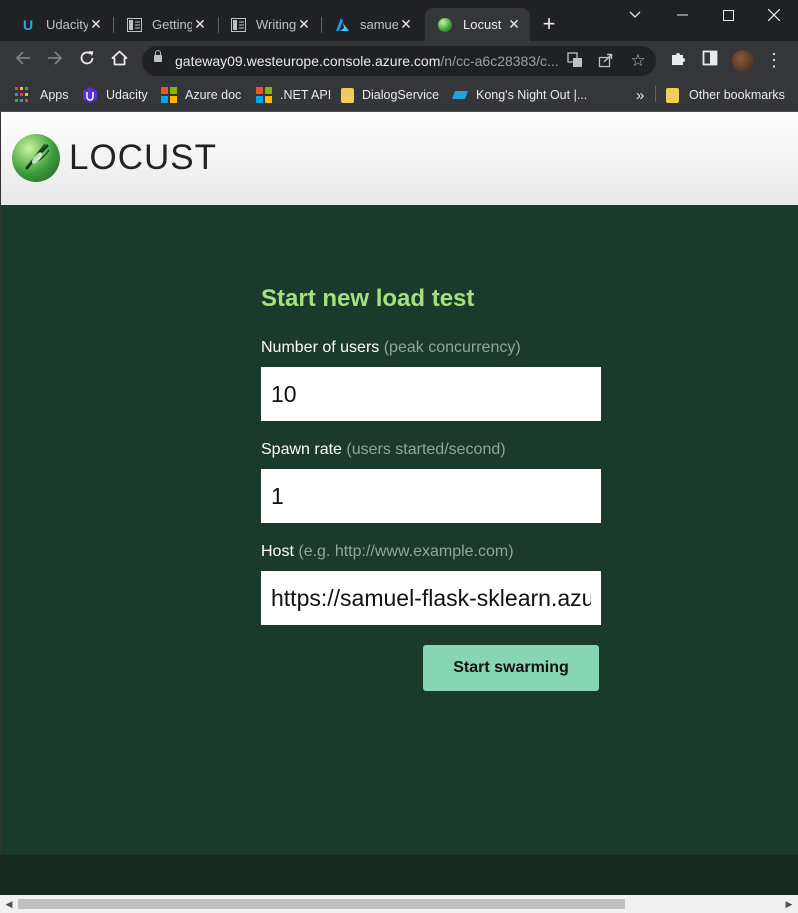 Image resolution: width=798 pixels, height=913 pixels. I want to click on horizontal-scrollbar: ◀ ▶, so click(399, 904).